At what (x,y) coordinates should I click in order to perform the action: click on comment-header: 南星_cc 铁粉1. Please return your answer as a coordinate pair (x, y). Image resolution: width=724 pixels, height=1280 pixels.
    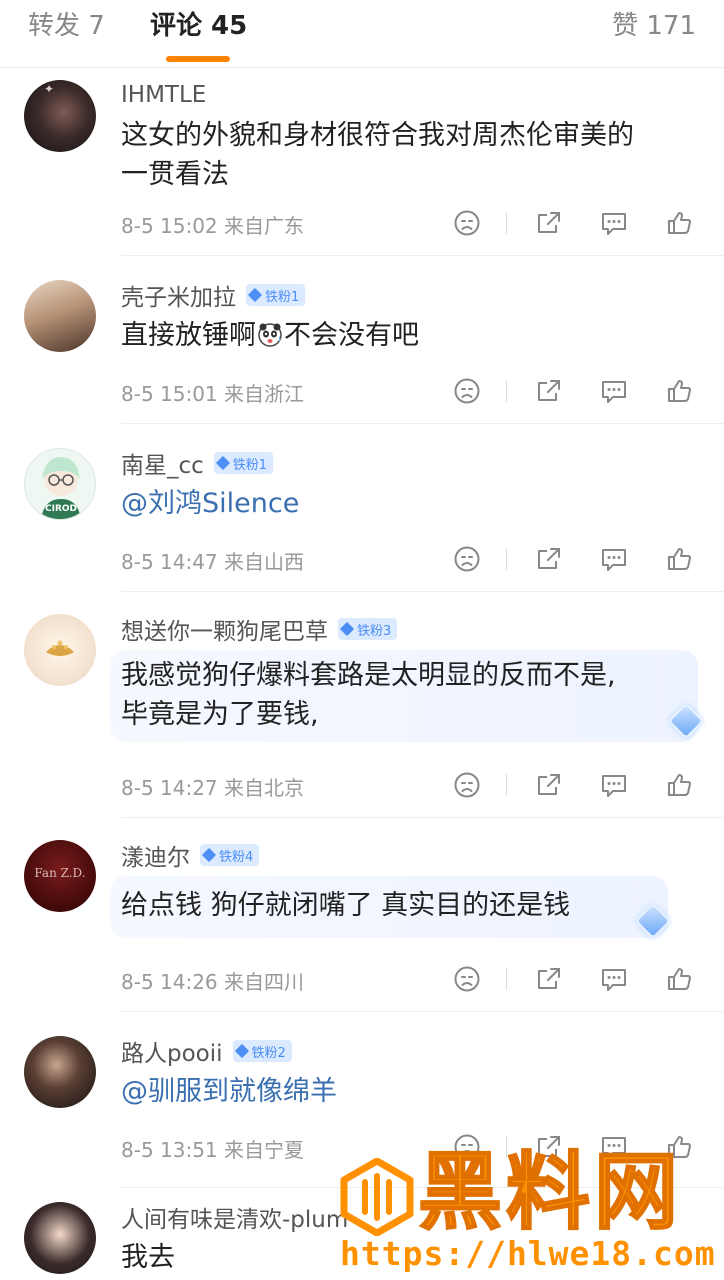
    Looking at the image, I should click on (197, 463).